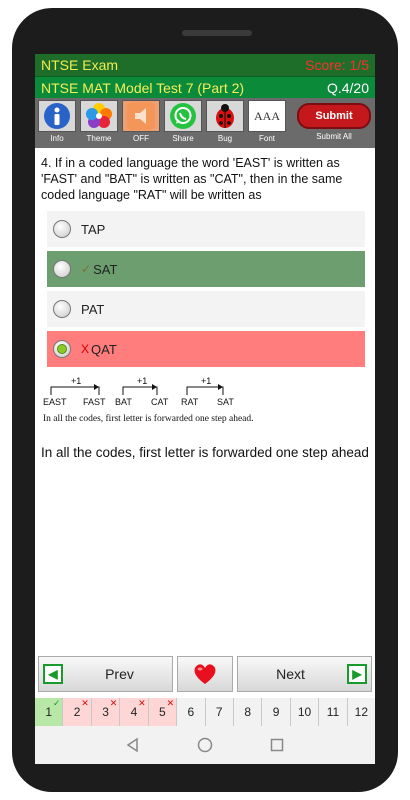  What do you see at coordinates (49, 712) in the screenshot?
I see `question-cell: 1 ✓` at bounding box center [49, 712].